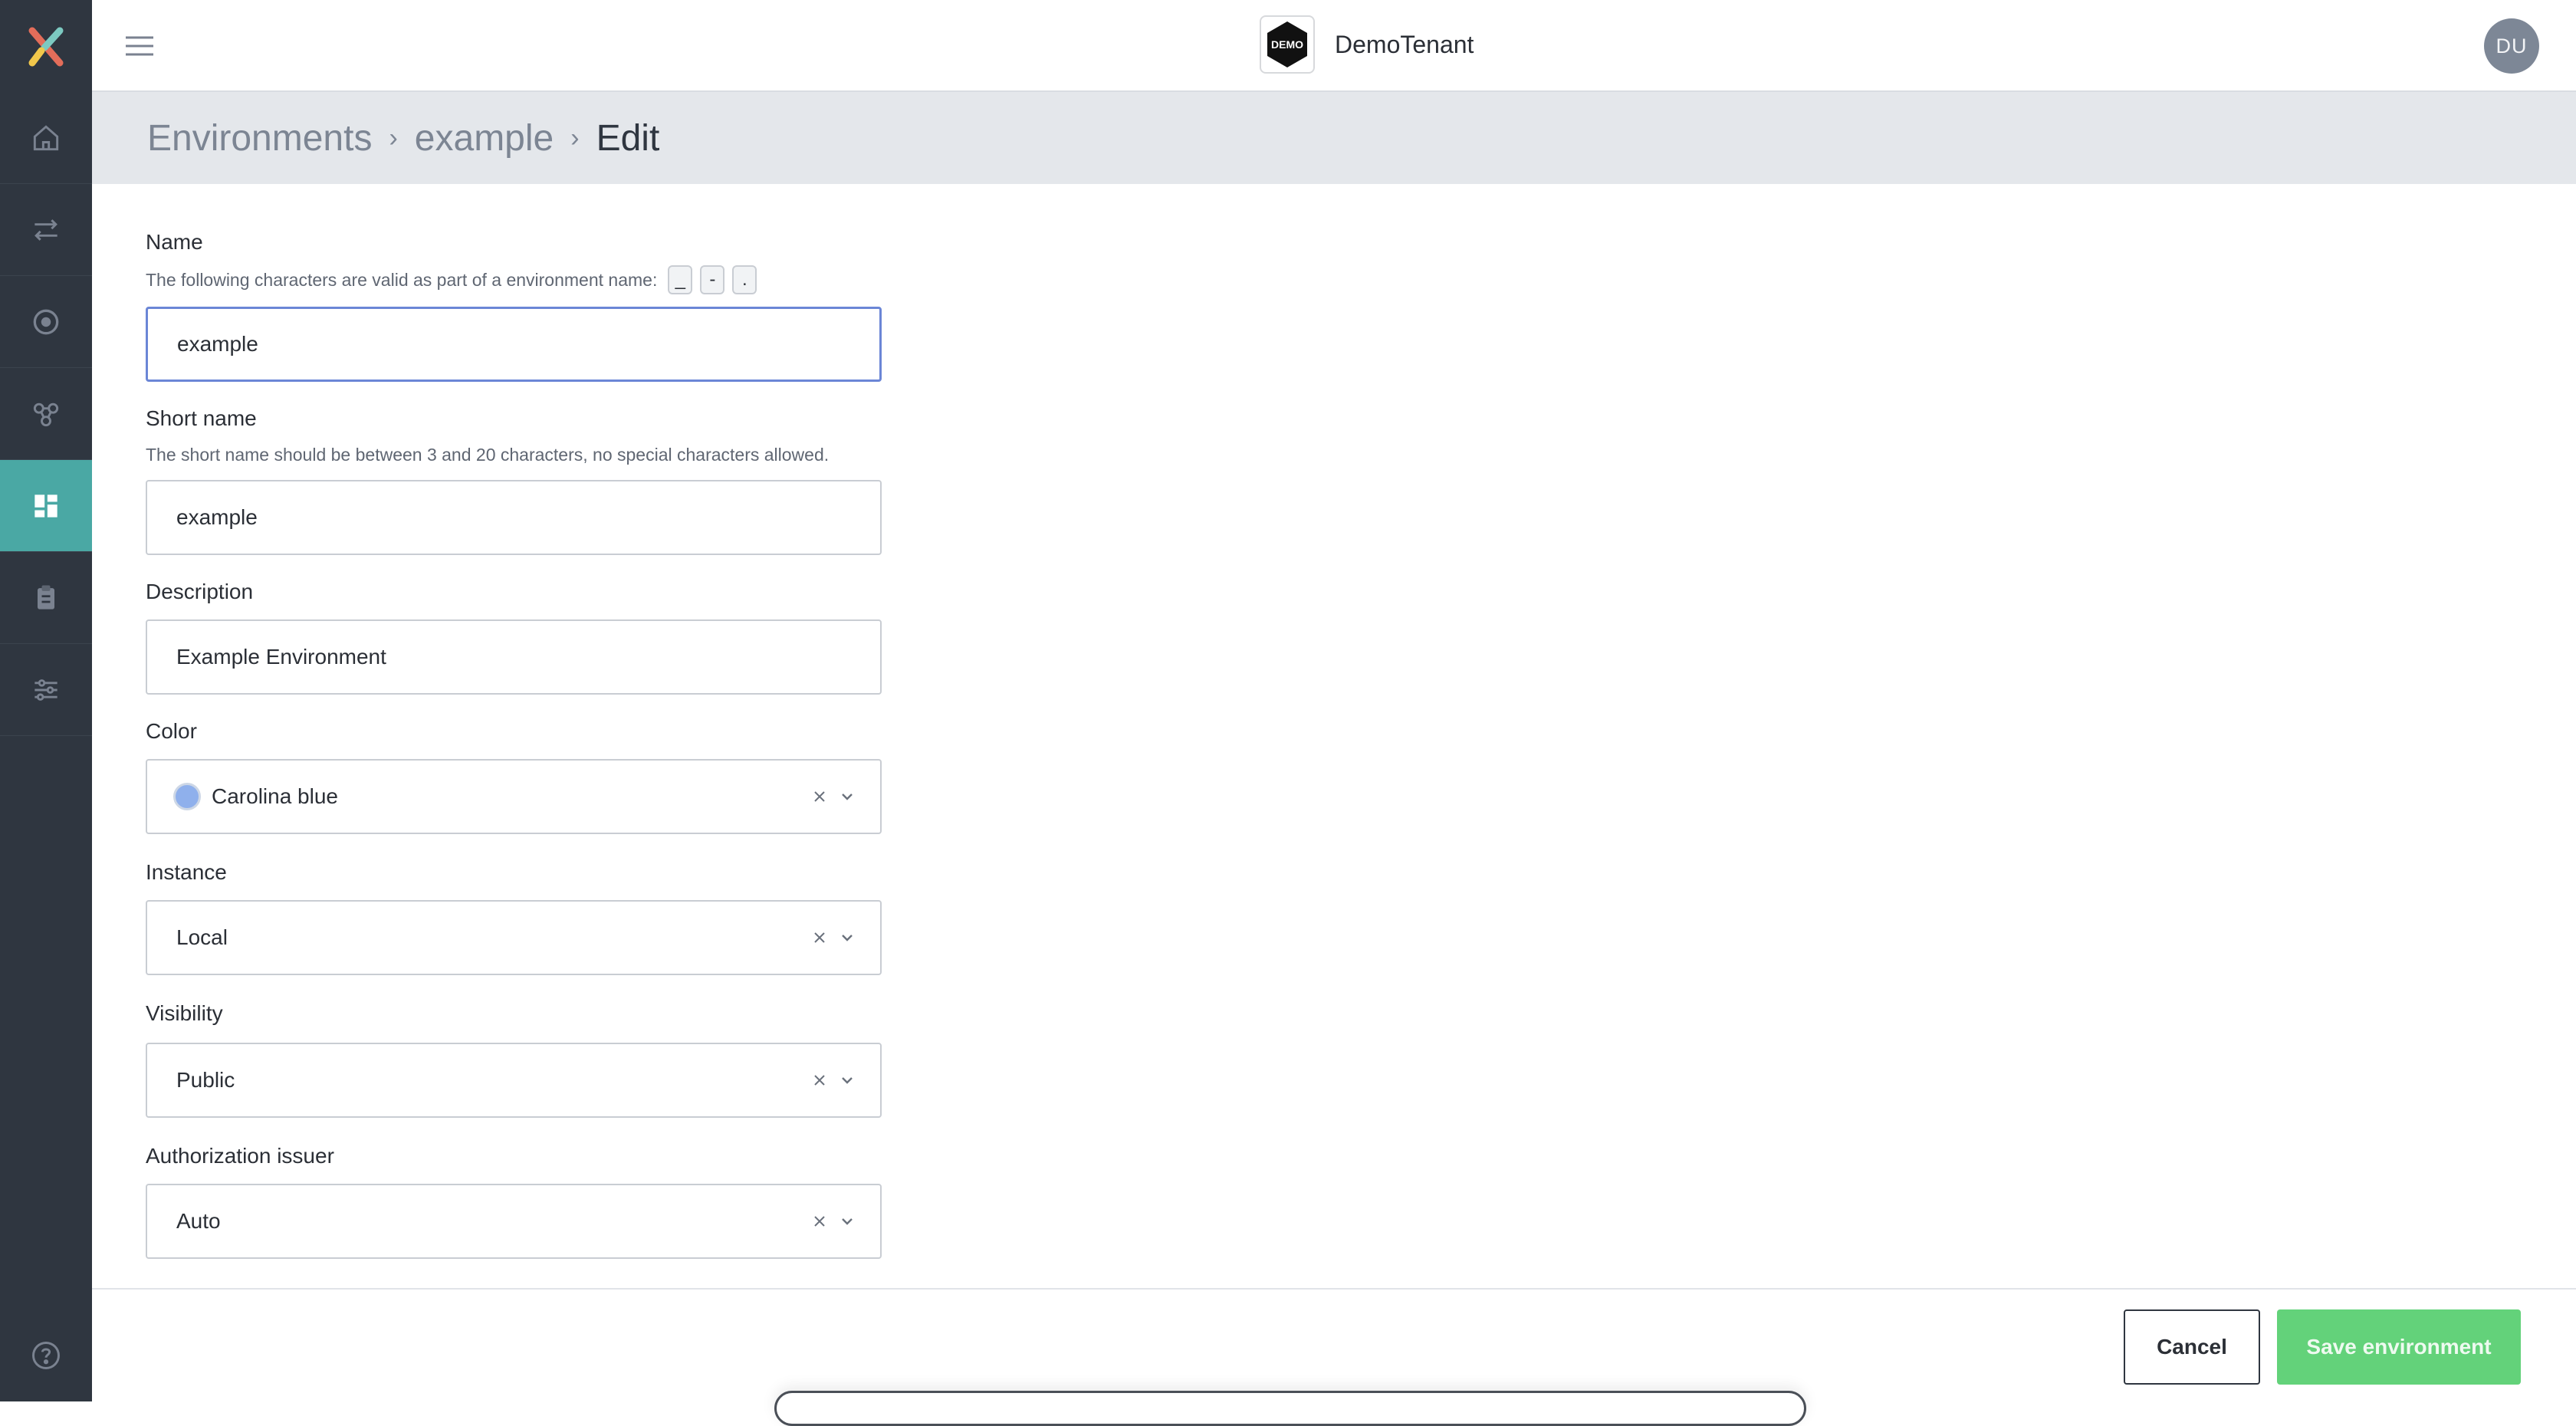 The image size is (2576, 1426). What do you see at coordinates (2512, 46) in the screenshot?
I see `user-avatar: DU` at bounding box center [2512, 46].